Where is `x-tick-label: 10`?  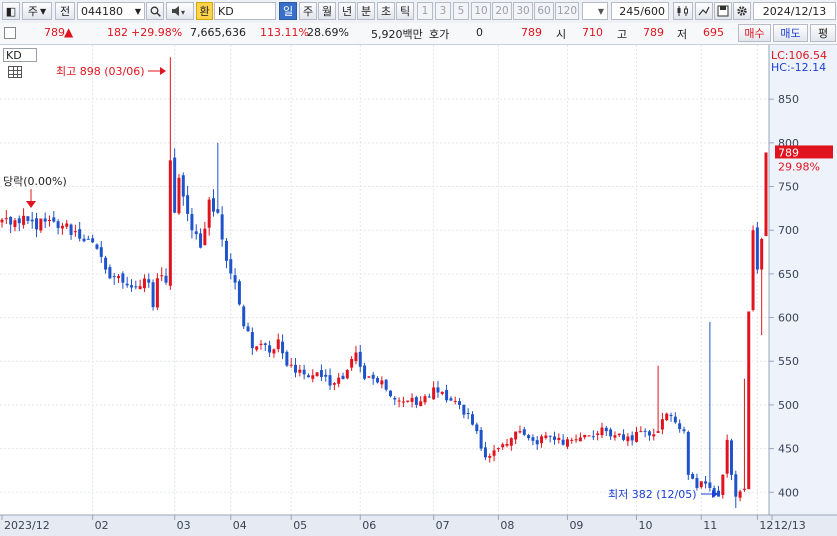 x-tick-label: 10 is located at coordinates (646, 525).